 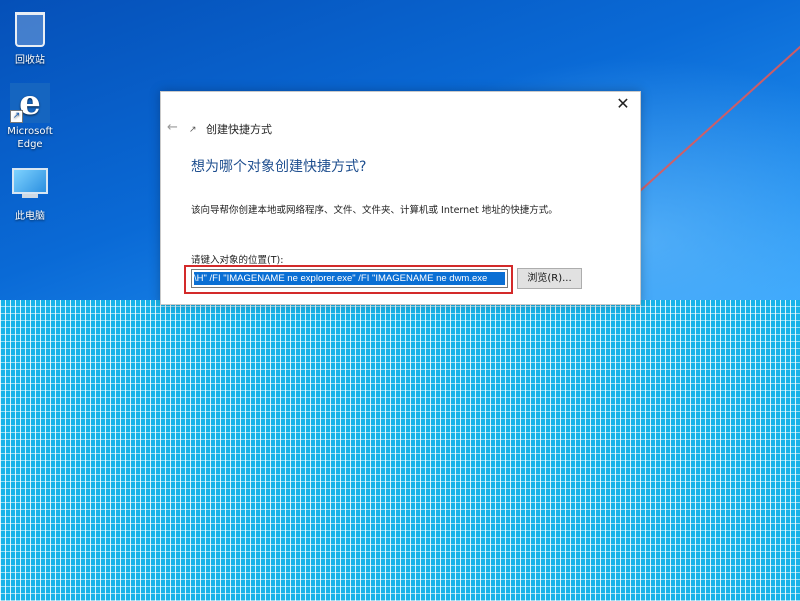 I want to click on close-button: ✕, so click(x=623, y=104).